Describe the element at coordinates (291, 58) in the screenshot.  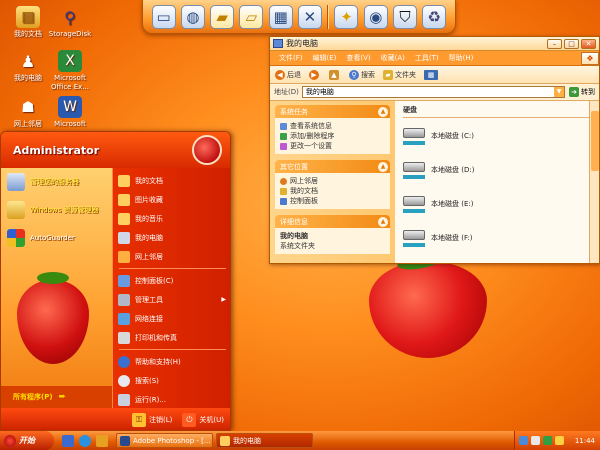
I see `menu-file: 文件(F)` at that location.